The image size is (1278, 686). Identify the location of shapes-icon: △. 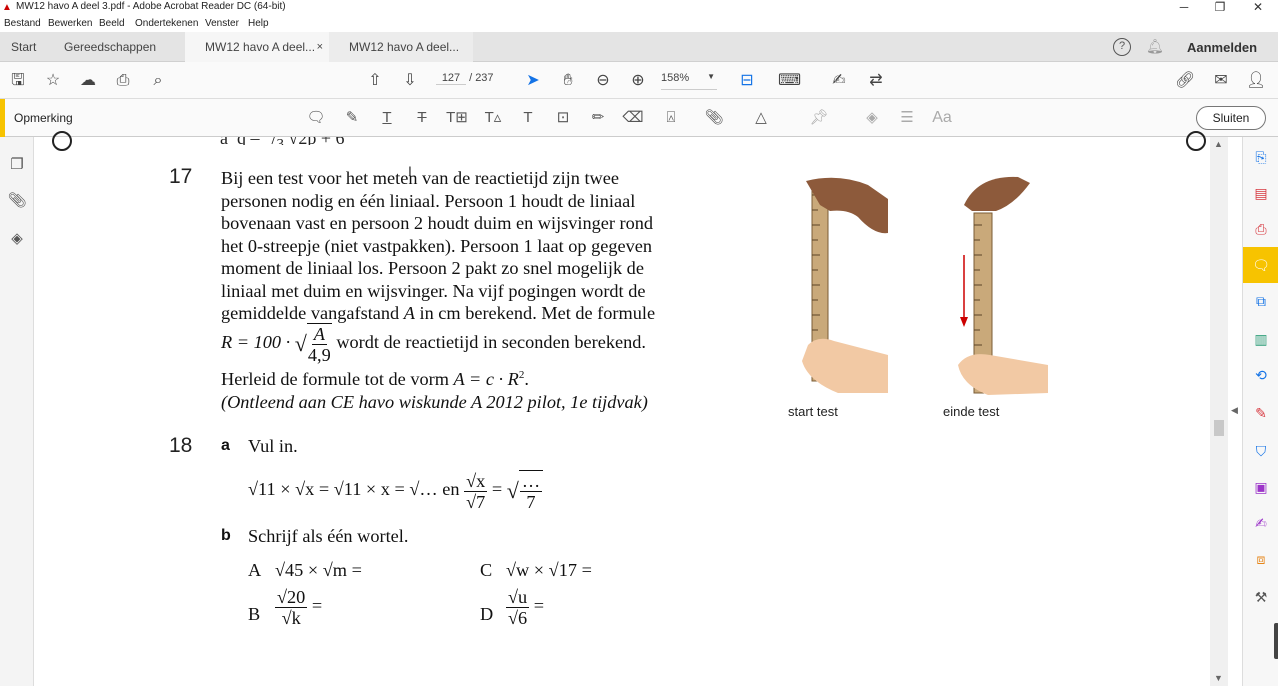
(761, 118).